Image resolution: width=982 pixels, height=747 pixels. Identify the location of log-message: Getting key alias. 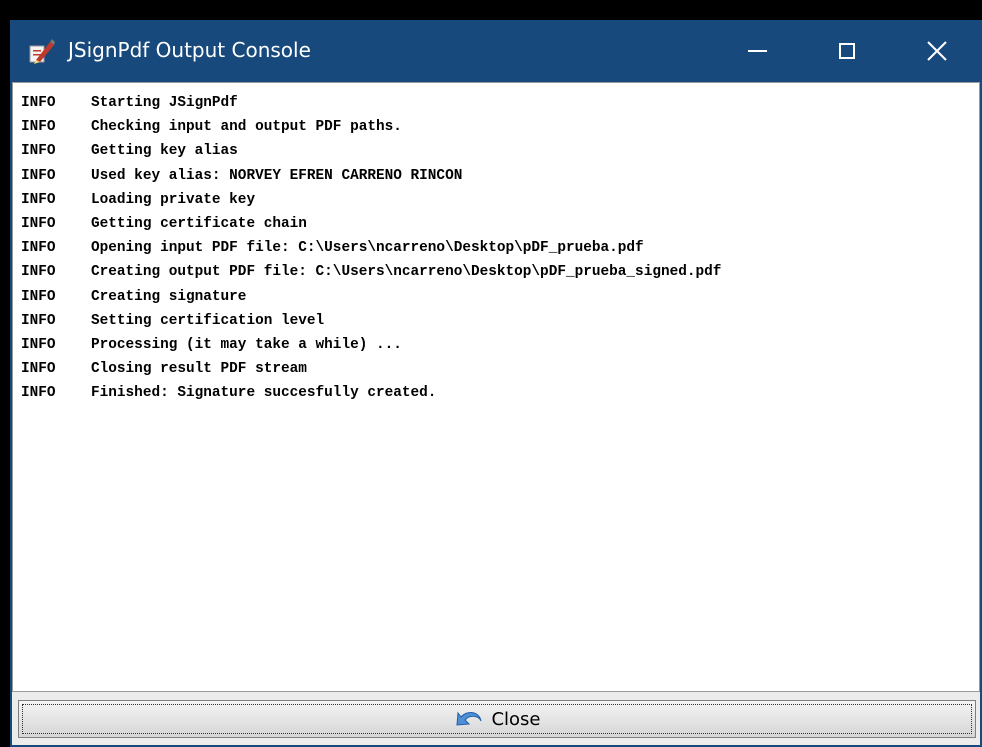
(164, 151).